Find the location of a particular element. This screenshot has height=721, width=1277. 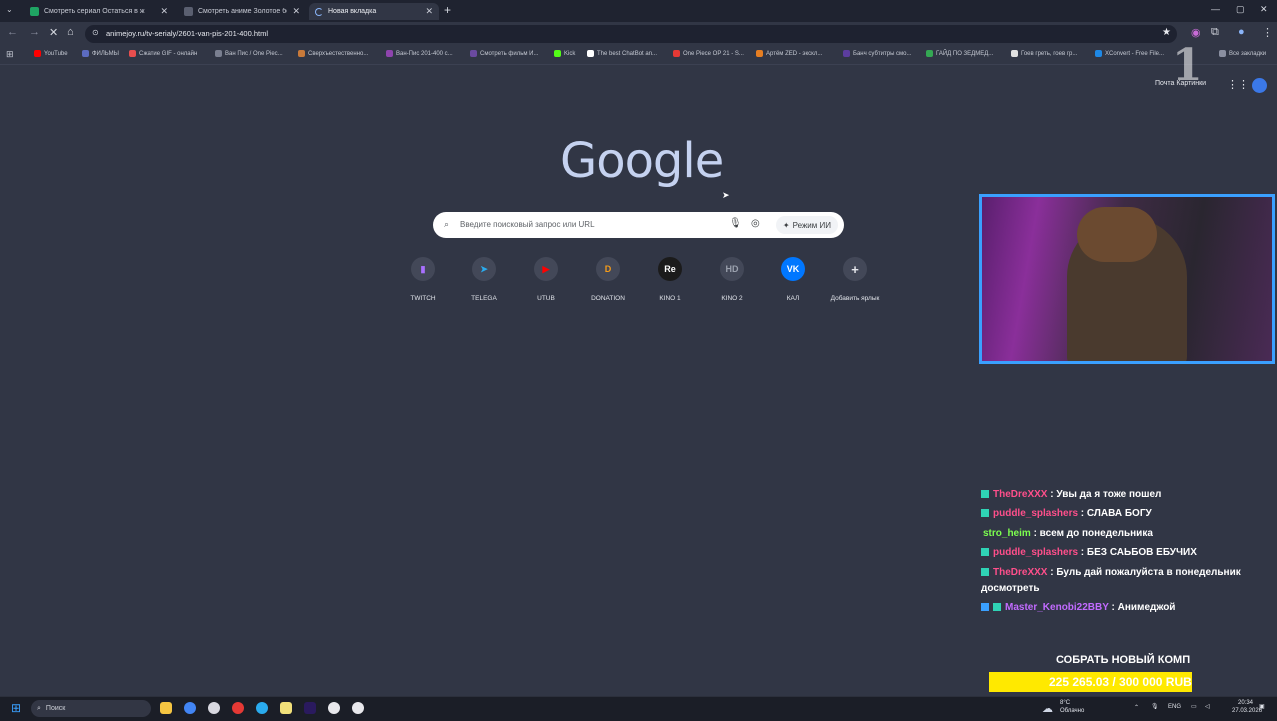

telegram-icon is located at coordinates (262, 708).